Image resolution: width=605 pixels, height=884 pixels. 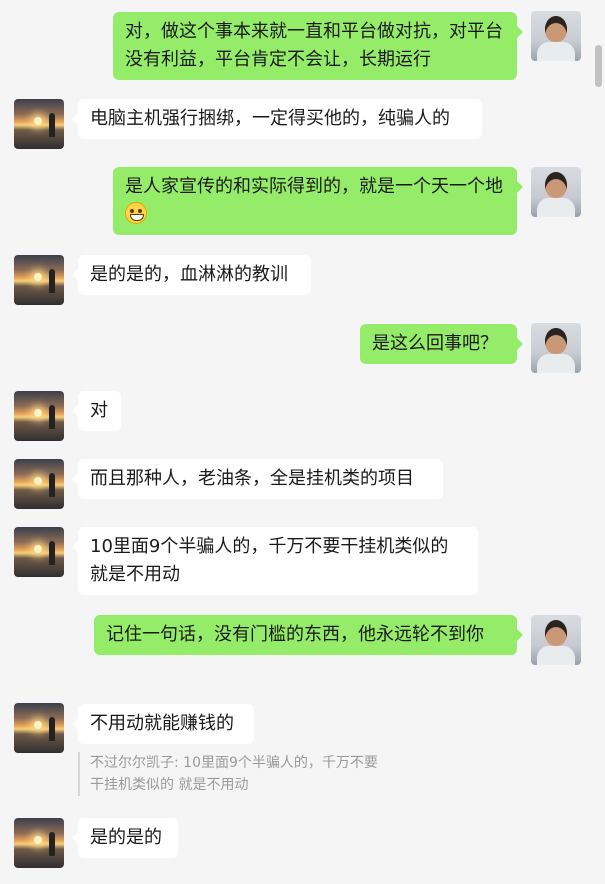 I want to click on message-text: 不用动就能赚钱的, so click(x=162, y=723).